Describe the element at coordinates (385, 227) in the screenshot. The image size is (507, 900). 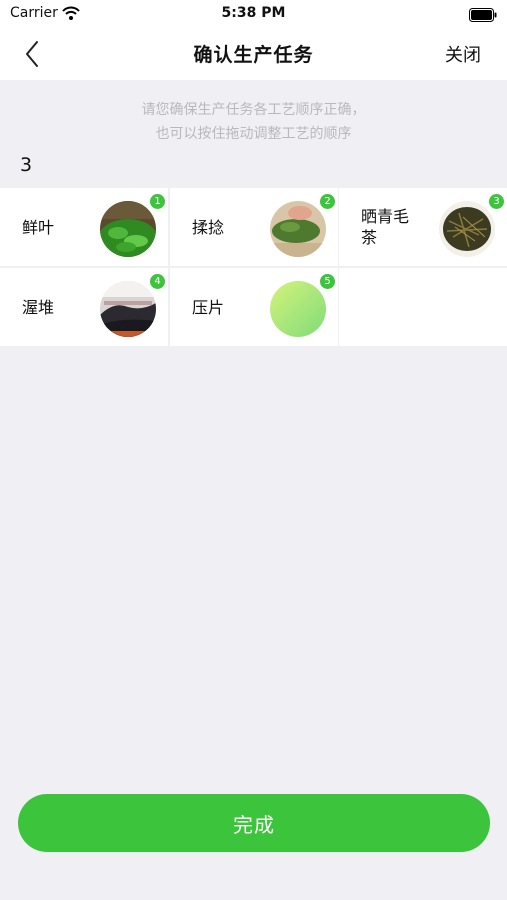
I see `step-label: 晒青毛茶` at that location.